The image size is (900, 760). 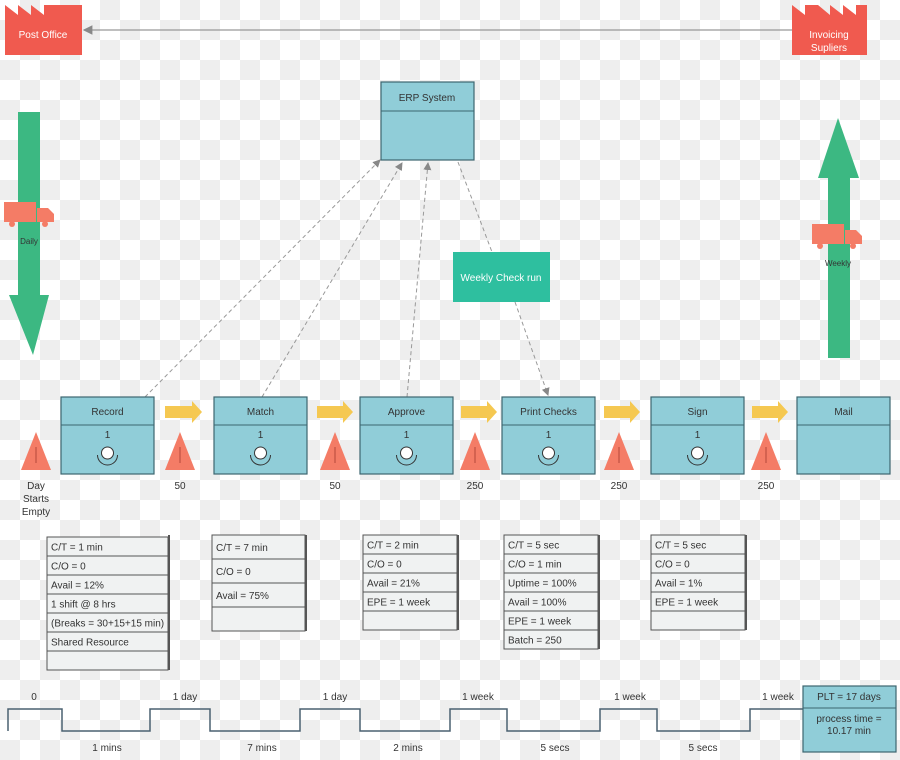 I want to click on data-box-row: (Breaks = 30+15+15 min), so click(x=107, y=624).